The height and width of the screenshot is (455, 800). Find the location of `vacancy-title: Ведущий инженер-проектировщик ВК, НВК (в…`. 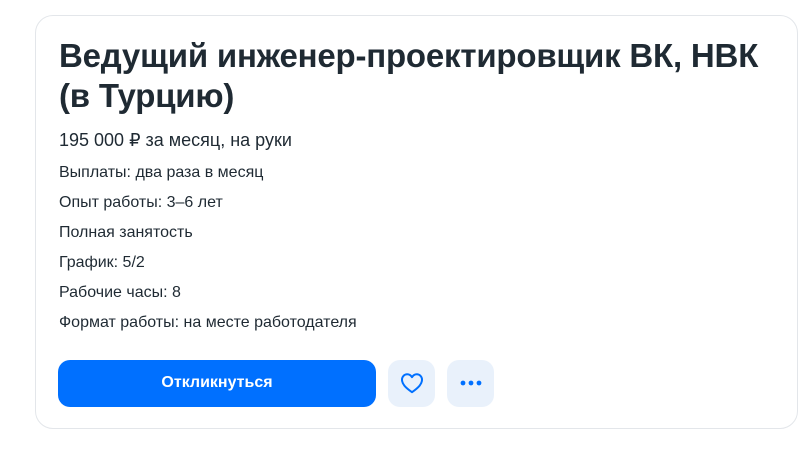

vacancy-title: Ведущий инженер-проектировщик ВК, НВК (в… is located at coordinates (409, 75).